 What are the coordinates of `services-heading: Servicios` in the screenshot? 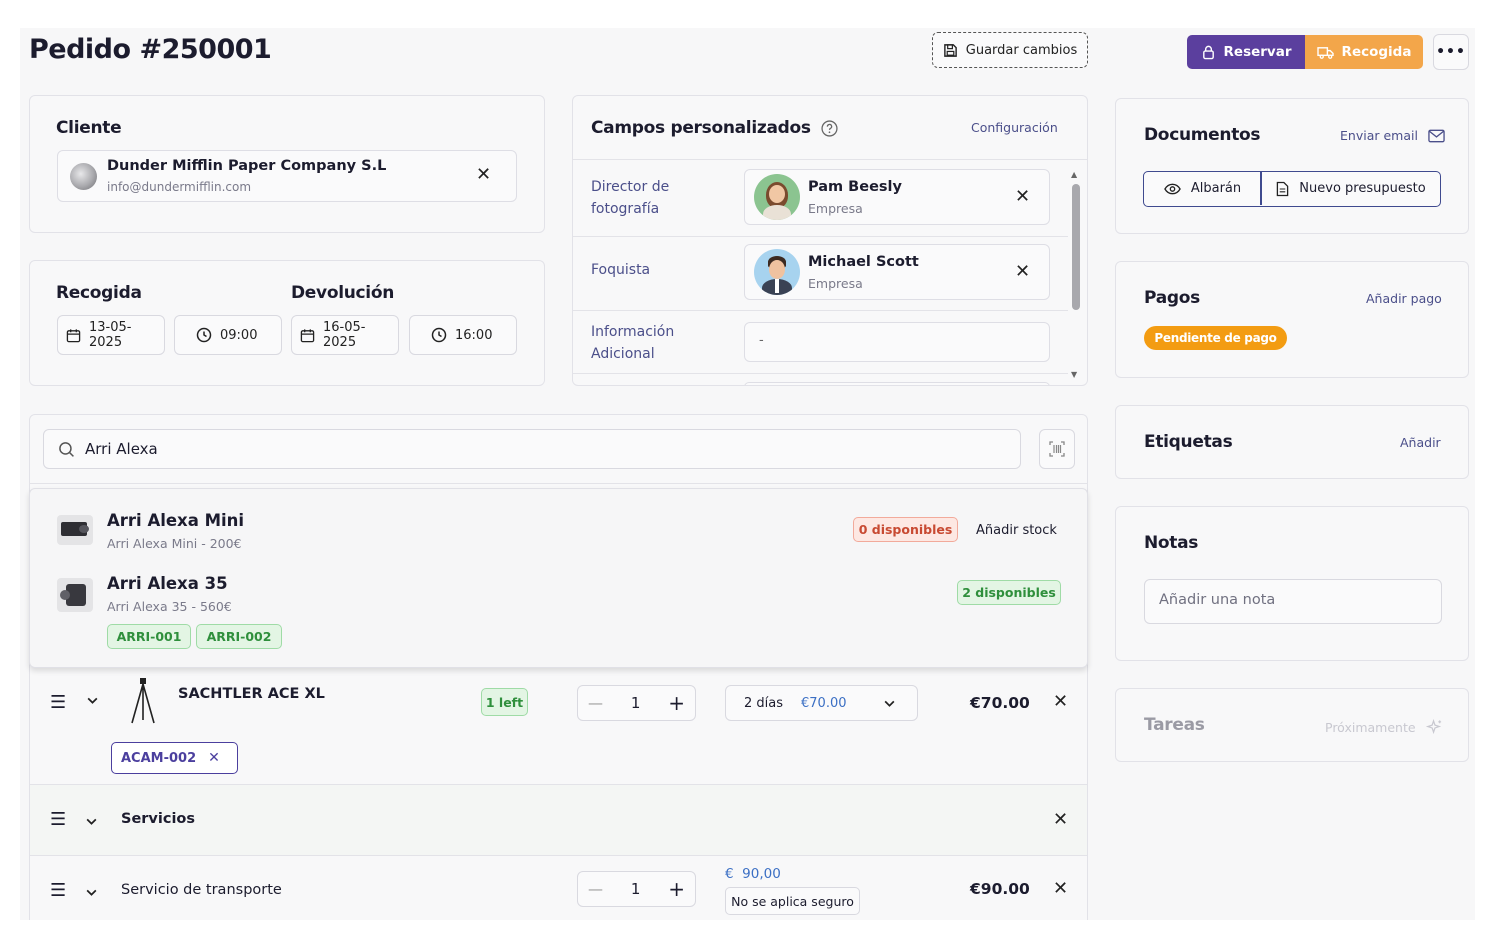 It's located at (158, 819).